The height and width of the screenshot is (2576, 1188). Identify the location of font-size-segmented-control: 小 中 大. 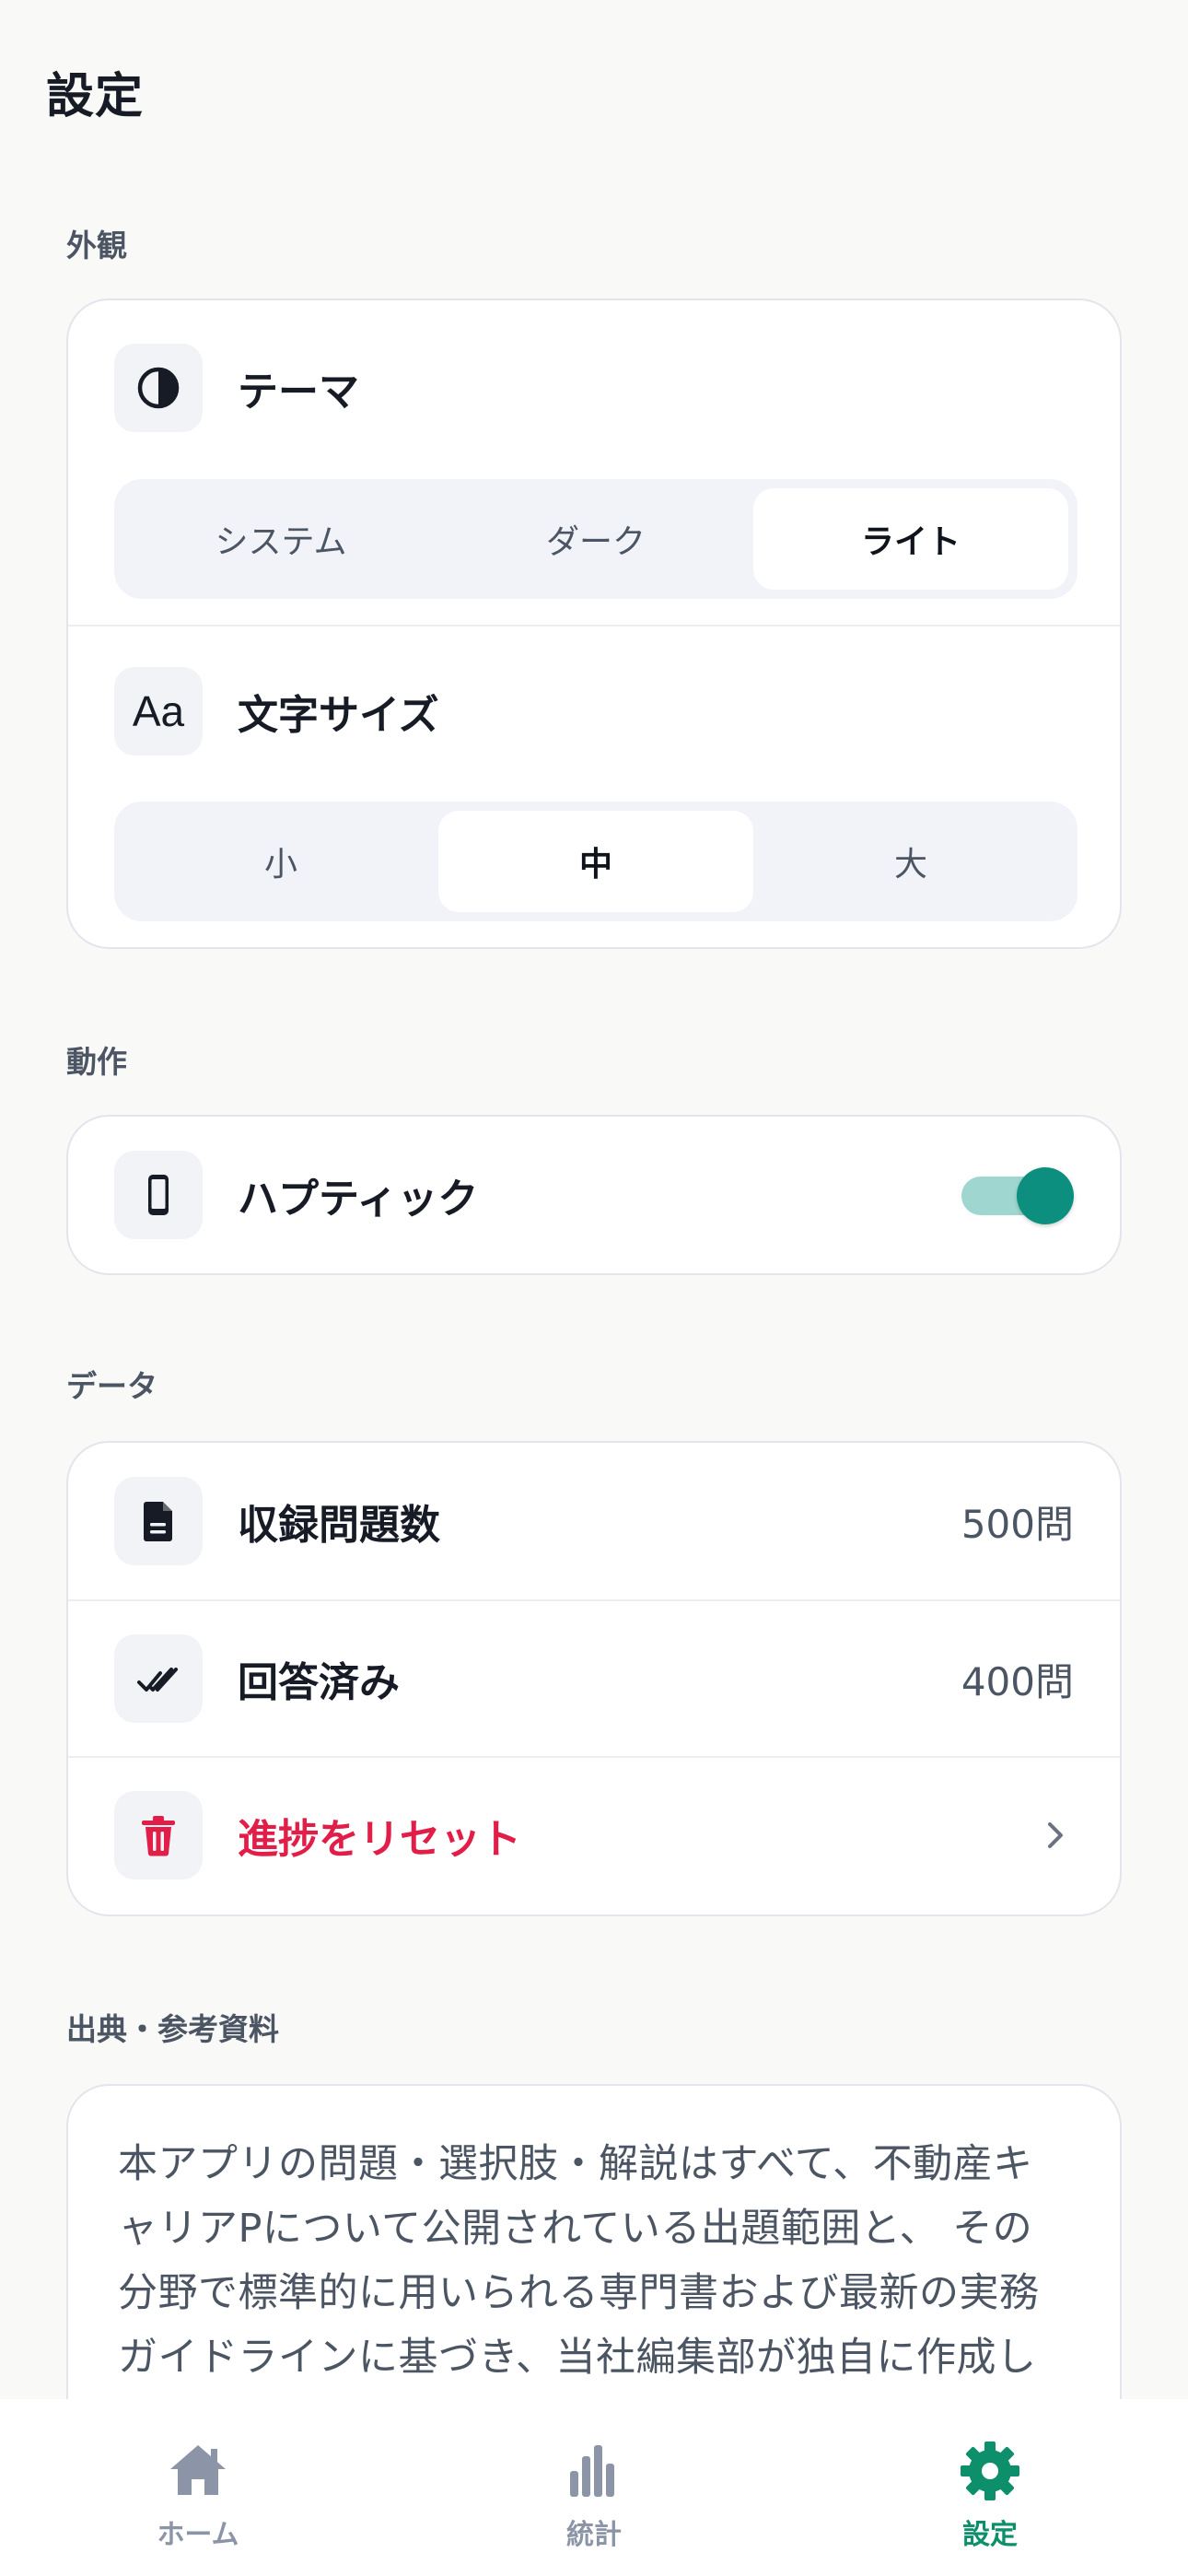
(595, 861).